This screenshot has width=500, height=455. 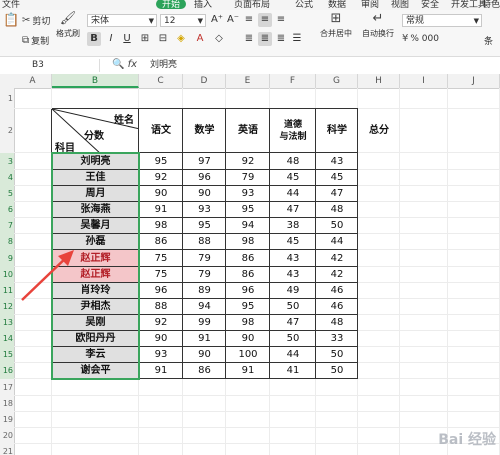 I want to click on align-right-button: ≣, so click(x=281, y=39).